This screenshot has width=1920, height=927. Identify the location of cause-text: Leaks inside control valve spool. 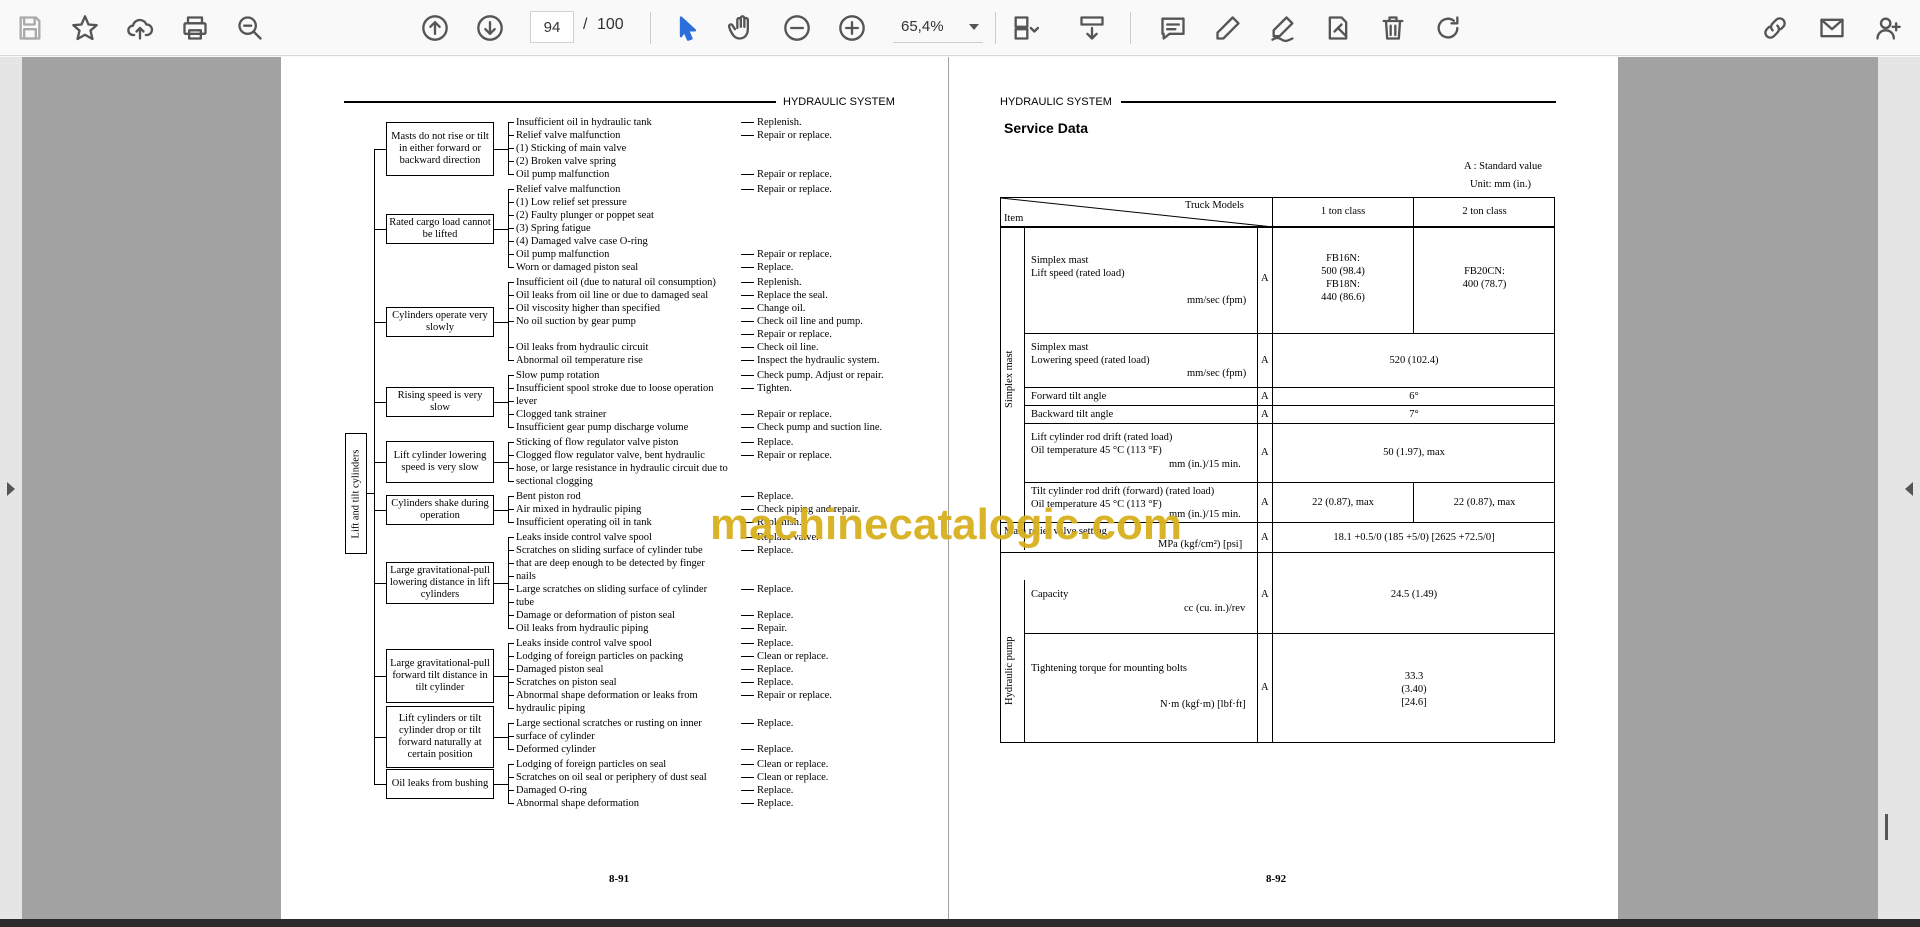
(584, 537).